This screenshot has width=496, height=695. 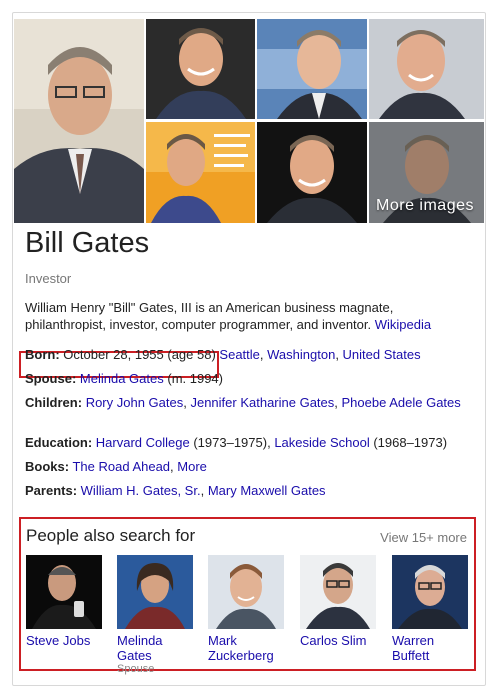 What do you see at coordinates (122, 378) in the screenshot?
I see `spouse-link: Melinda Gates` at bounding box center [122, 378].